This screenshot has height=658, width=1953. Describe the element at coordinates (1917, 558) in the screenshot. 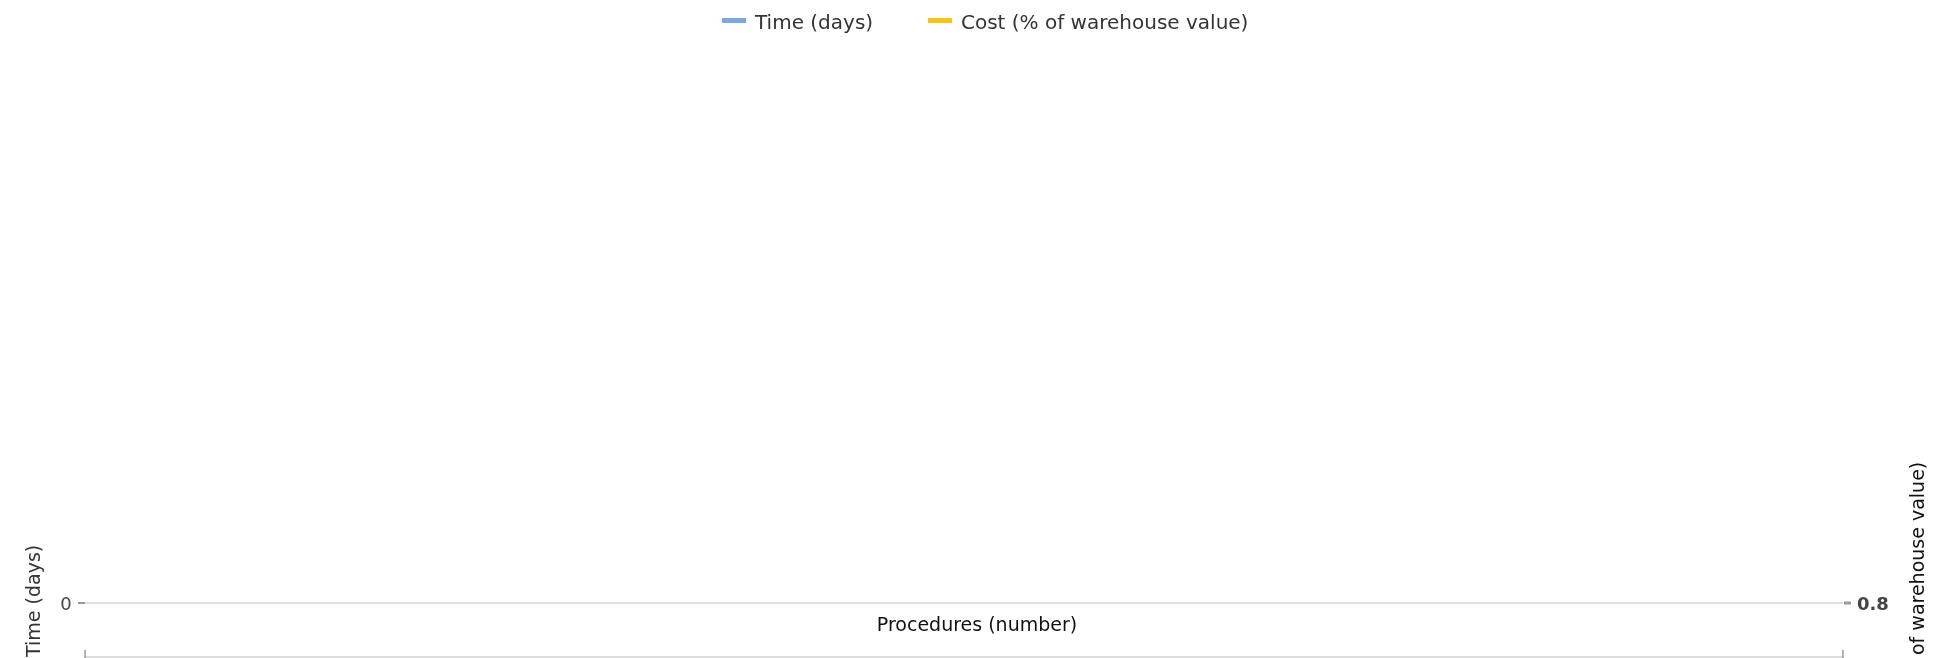

I see `right-axis-title: of warehouse value)` at that location.